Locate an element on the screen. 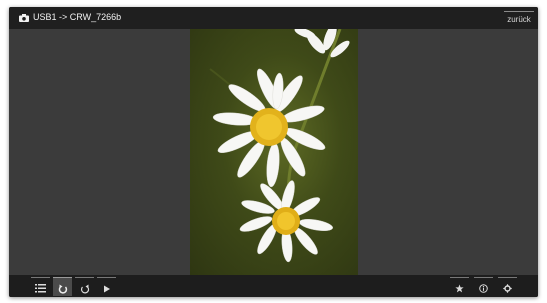 The image size is (547, 303). rotate-right-icon is located at coordinates (84, 286).